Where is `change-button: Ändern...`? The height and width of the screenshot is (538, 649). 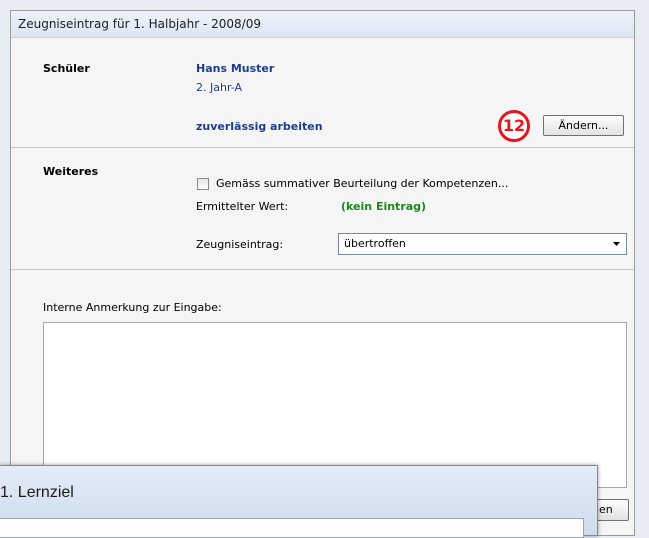 change-button: Ändern... is located at coordinates (583, 125).